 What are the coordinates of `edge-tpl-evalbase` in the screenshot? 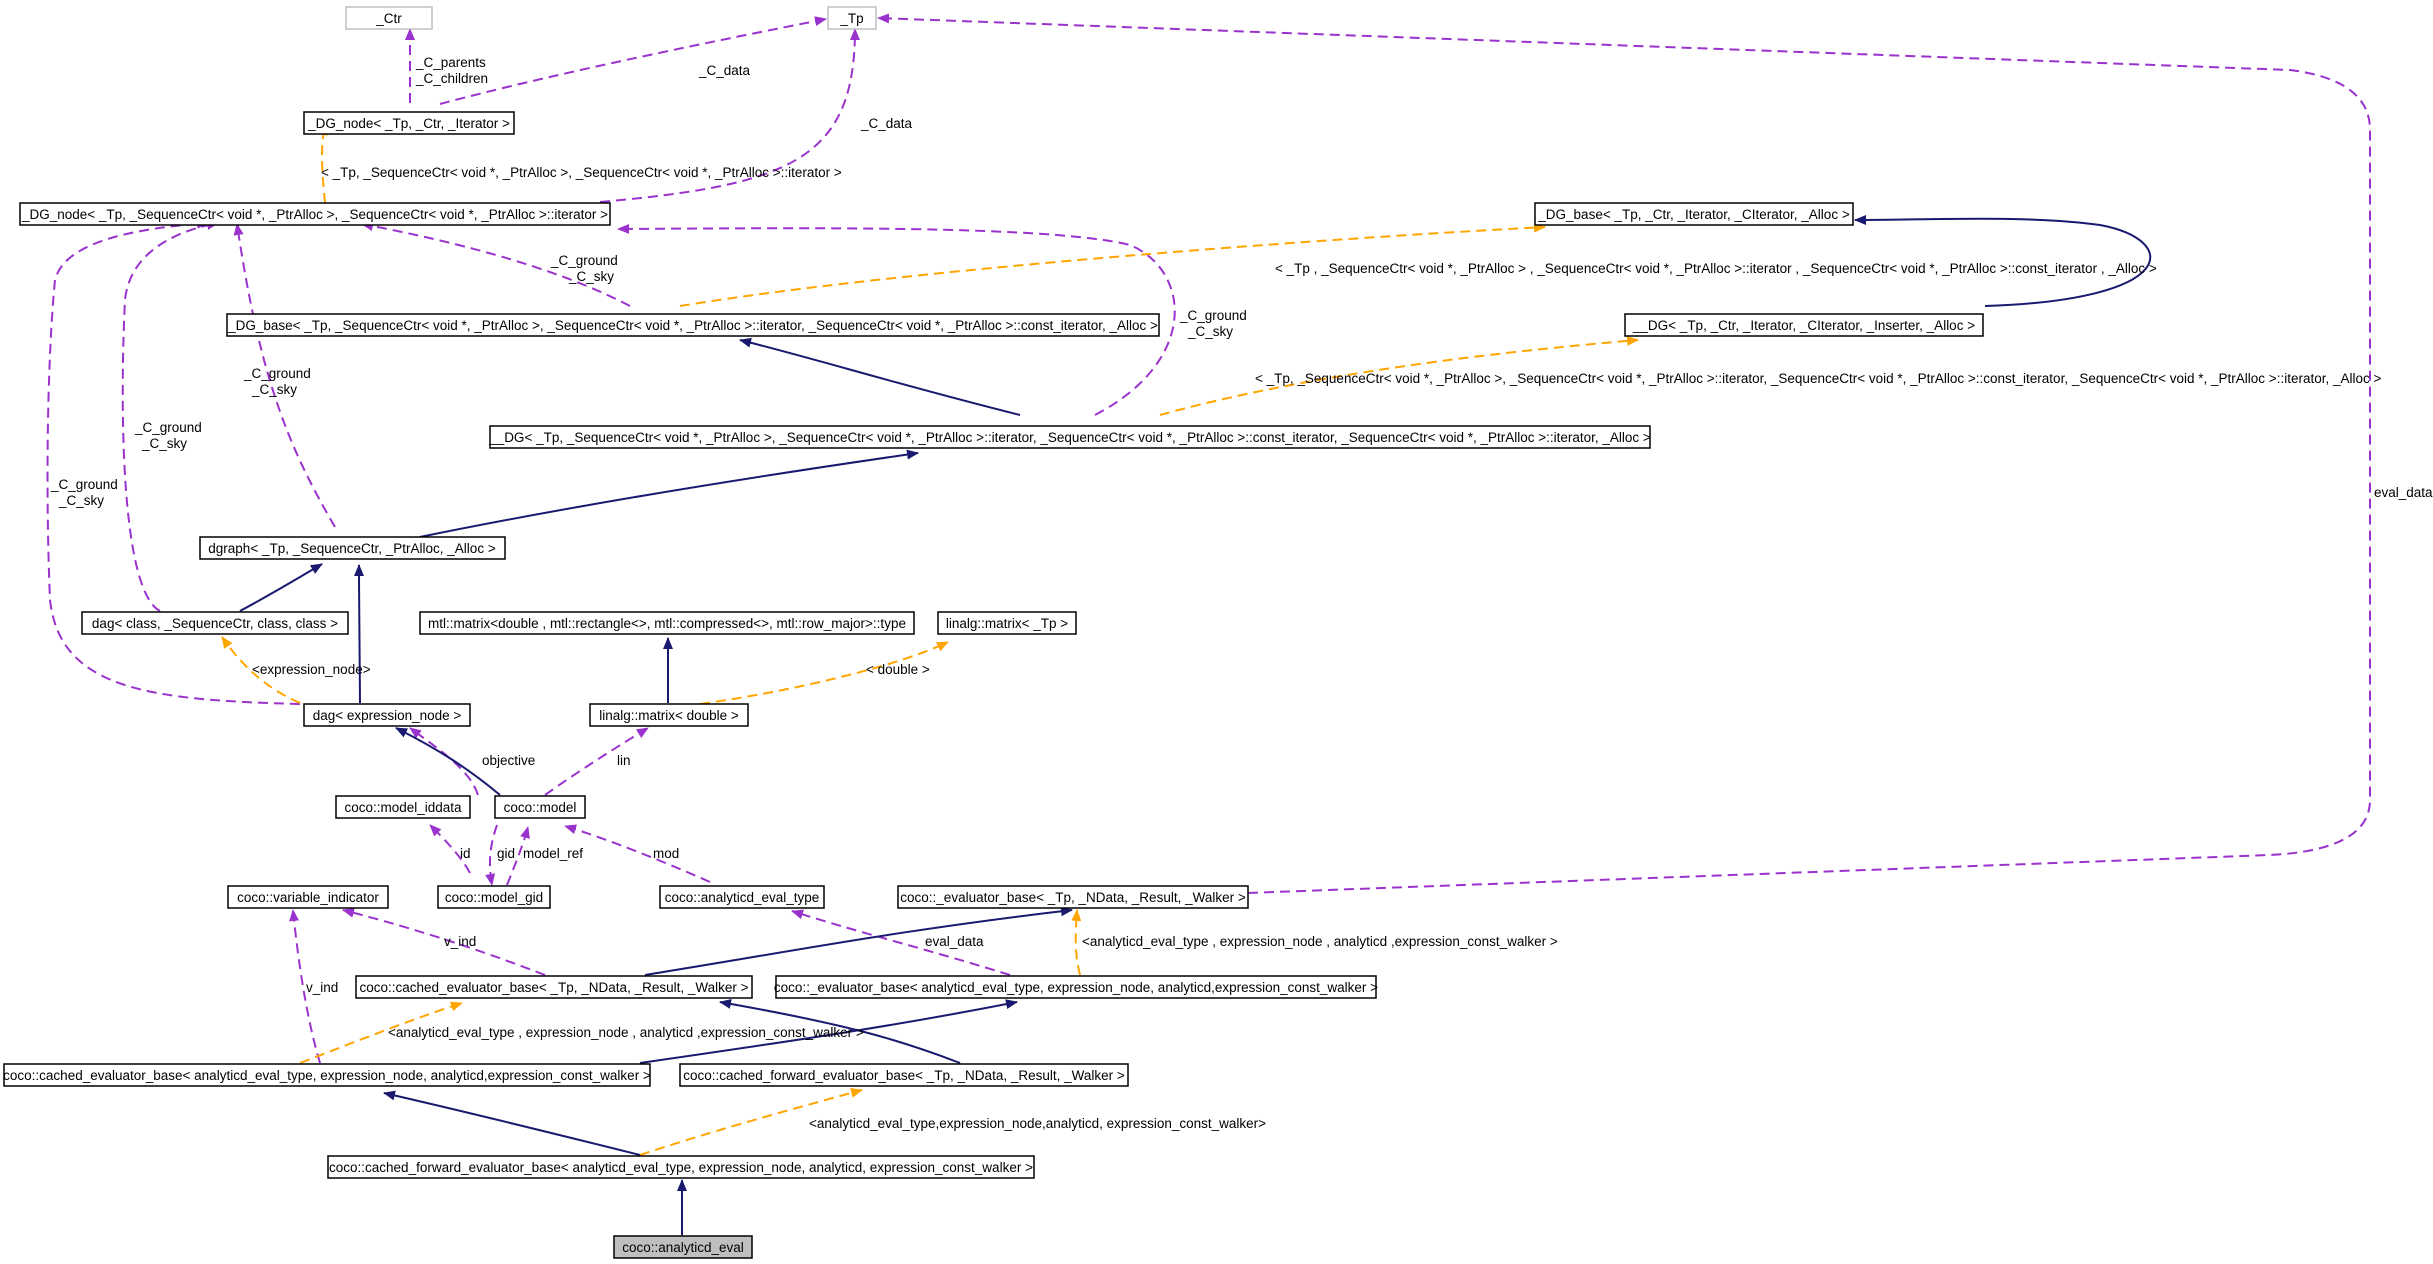 It's located at (1076, 942).